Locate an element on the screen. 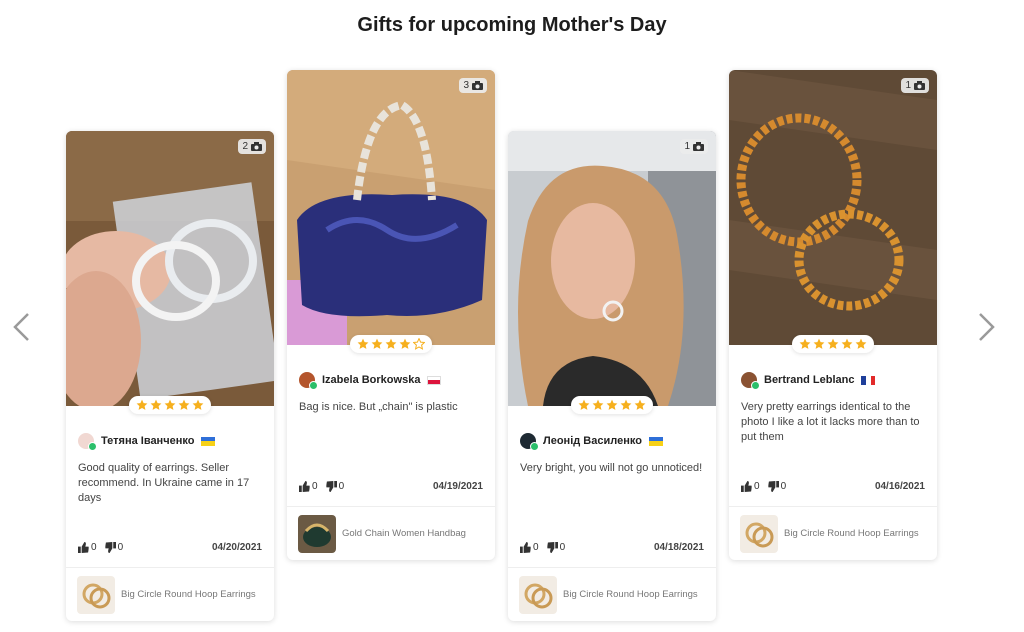  review-photo: 2 is located at coordinates (170, 268).